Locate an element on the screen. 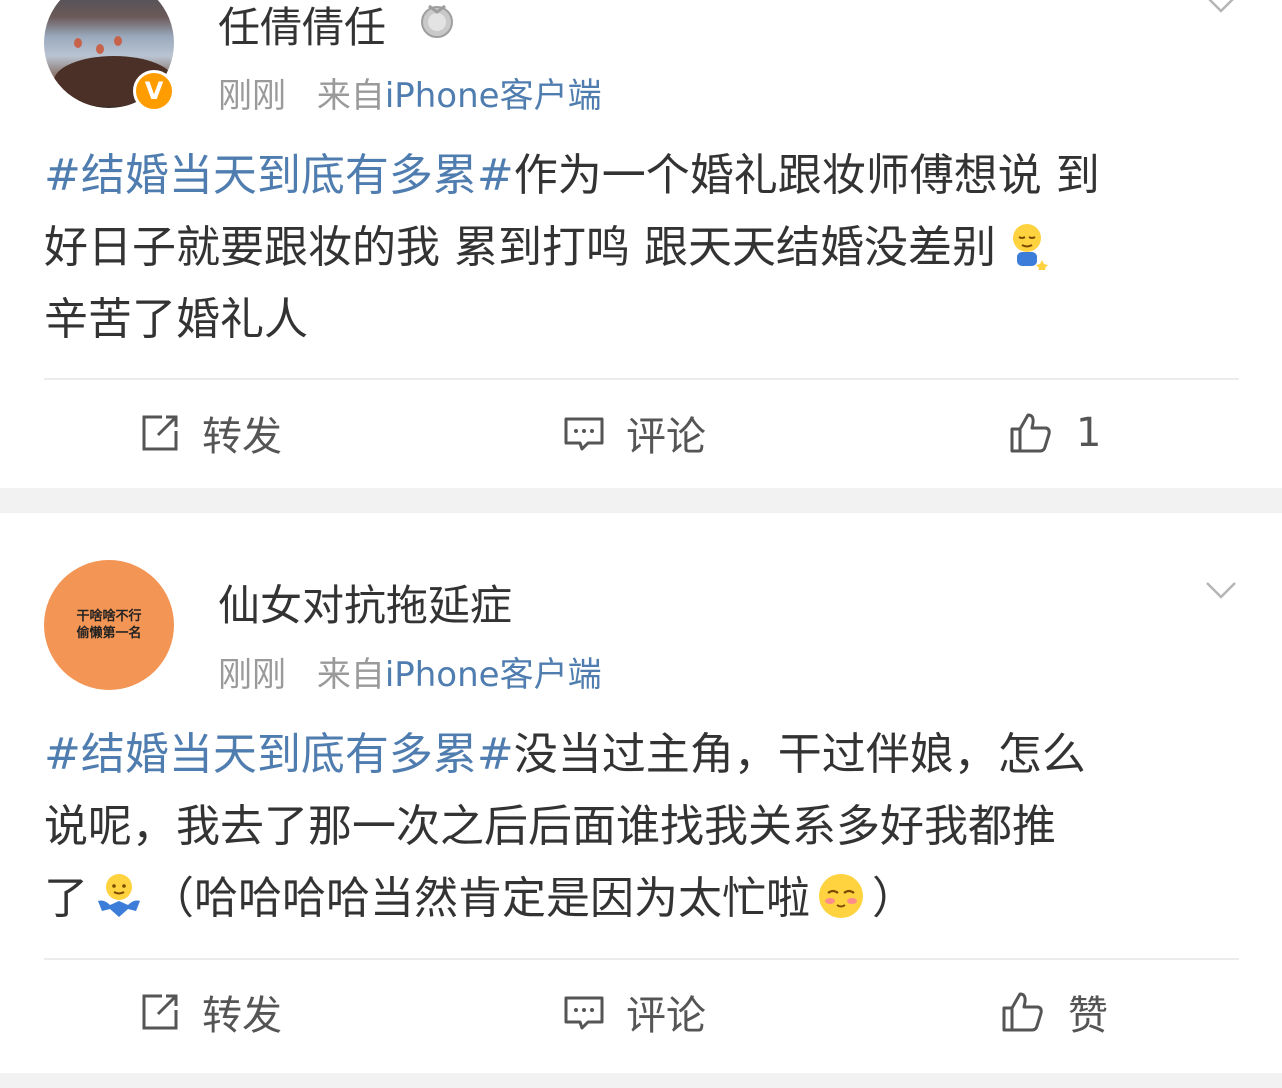  content-text: （哈哈哈哈当然肯定是因为太忙啦 is located at coordinates (480, 898).